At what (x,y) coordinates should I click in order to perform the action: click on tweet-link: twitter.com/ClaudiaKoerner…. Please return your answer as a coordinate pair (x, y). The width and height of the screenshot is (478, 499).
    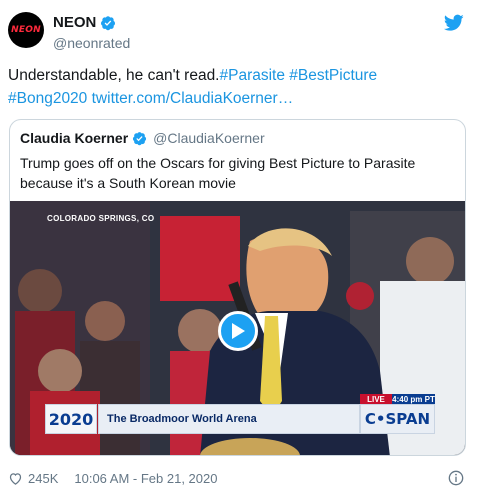
    Looking at the image, I should click on (193, 98).